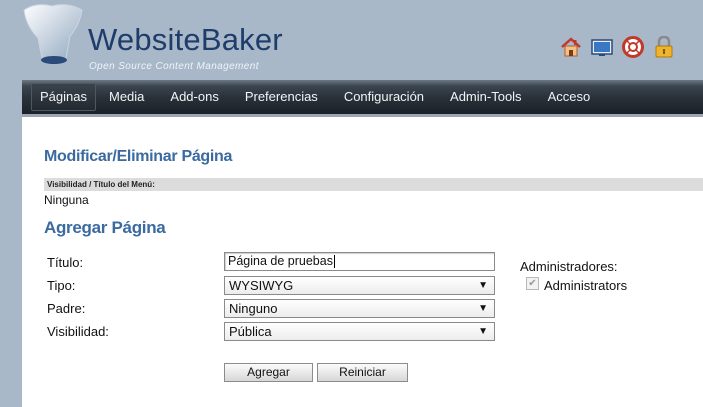 This screenshot has height=407, width=703. What do you see at coordinates (633, 47) in the screenshot?
I see `help-icon` at bounding box center [633, 47].